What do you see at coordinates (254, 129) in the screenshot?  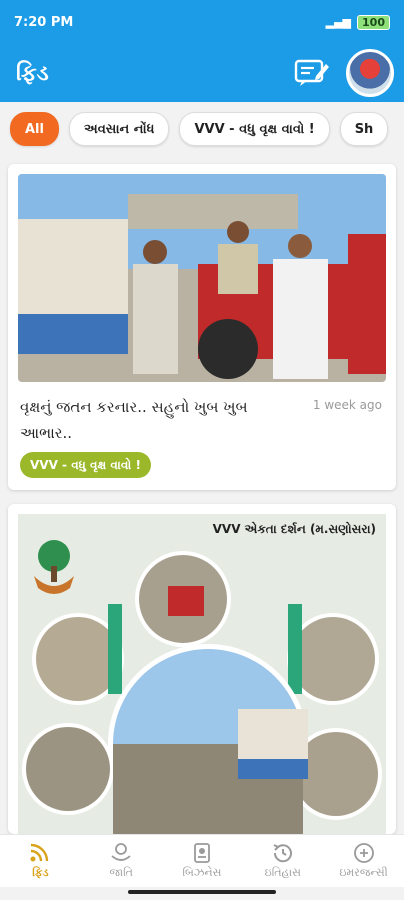 I see `chip-vvv: VVV - વધુ વૃક્ષ વાવો !` at bounding box center [254, 129].